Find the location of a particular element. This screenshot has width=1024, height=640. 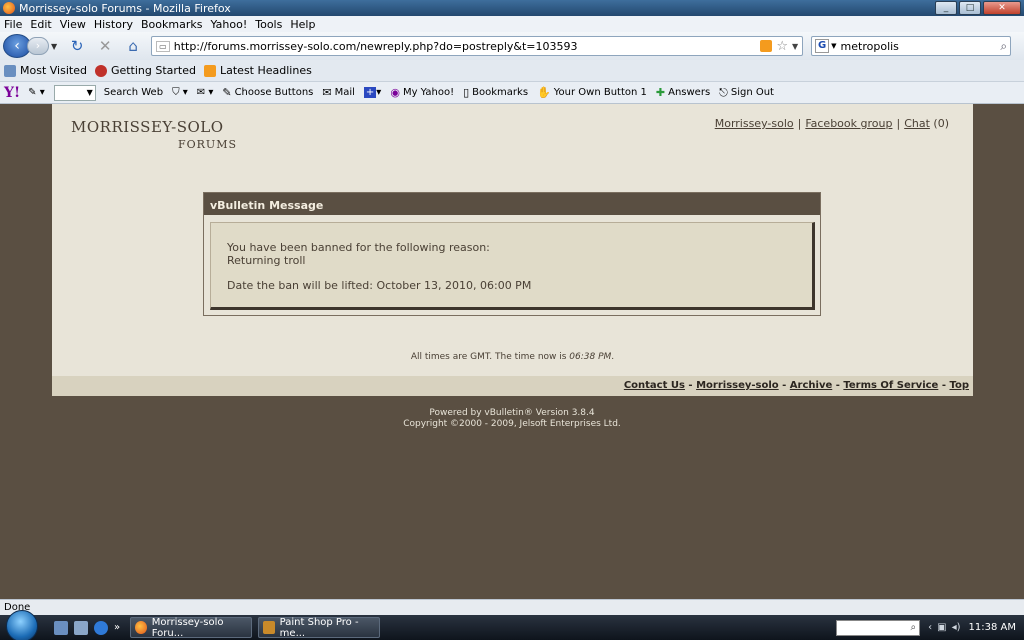

yahoo-bookmarks: ▯ Bookmarks is located at coordinates (495, 92).